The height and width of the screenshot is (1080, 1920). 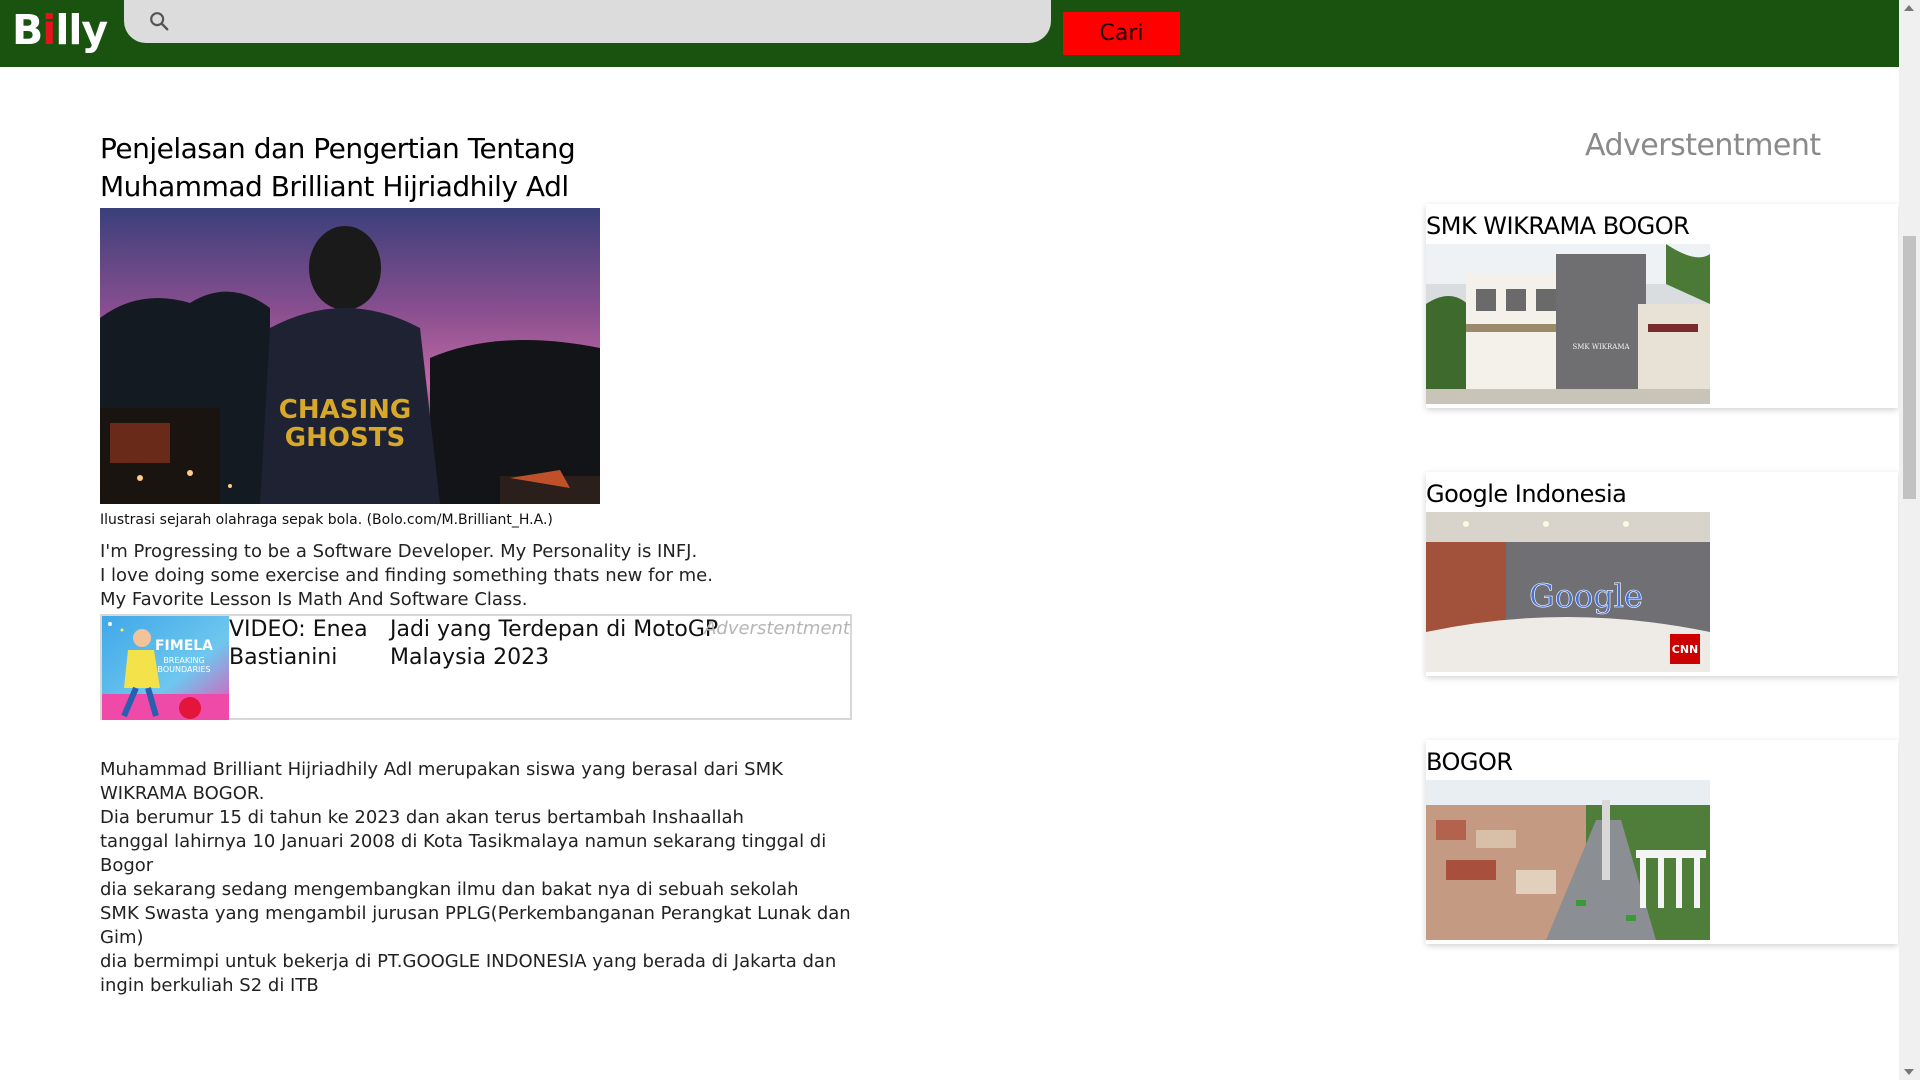 What do you see at coordinates (304, 644) in the screenshot?
I see `ad-headline-1: VIDEO: Enea Bastianini` at bounding box center [304, 644].